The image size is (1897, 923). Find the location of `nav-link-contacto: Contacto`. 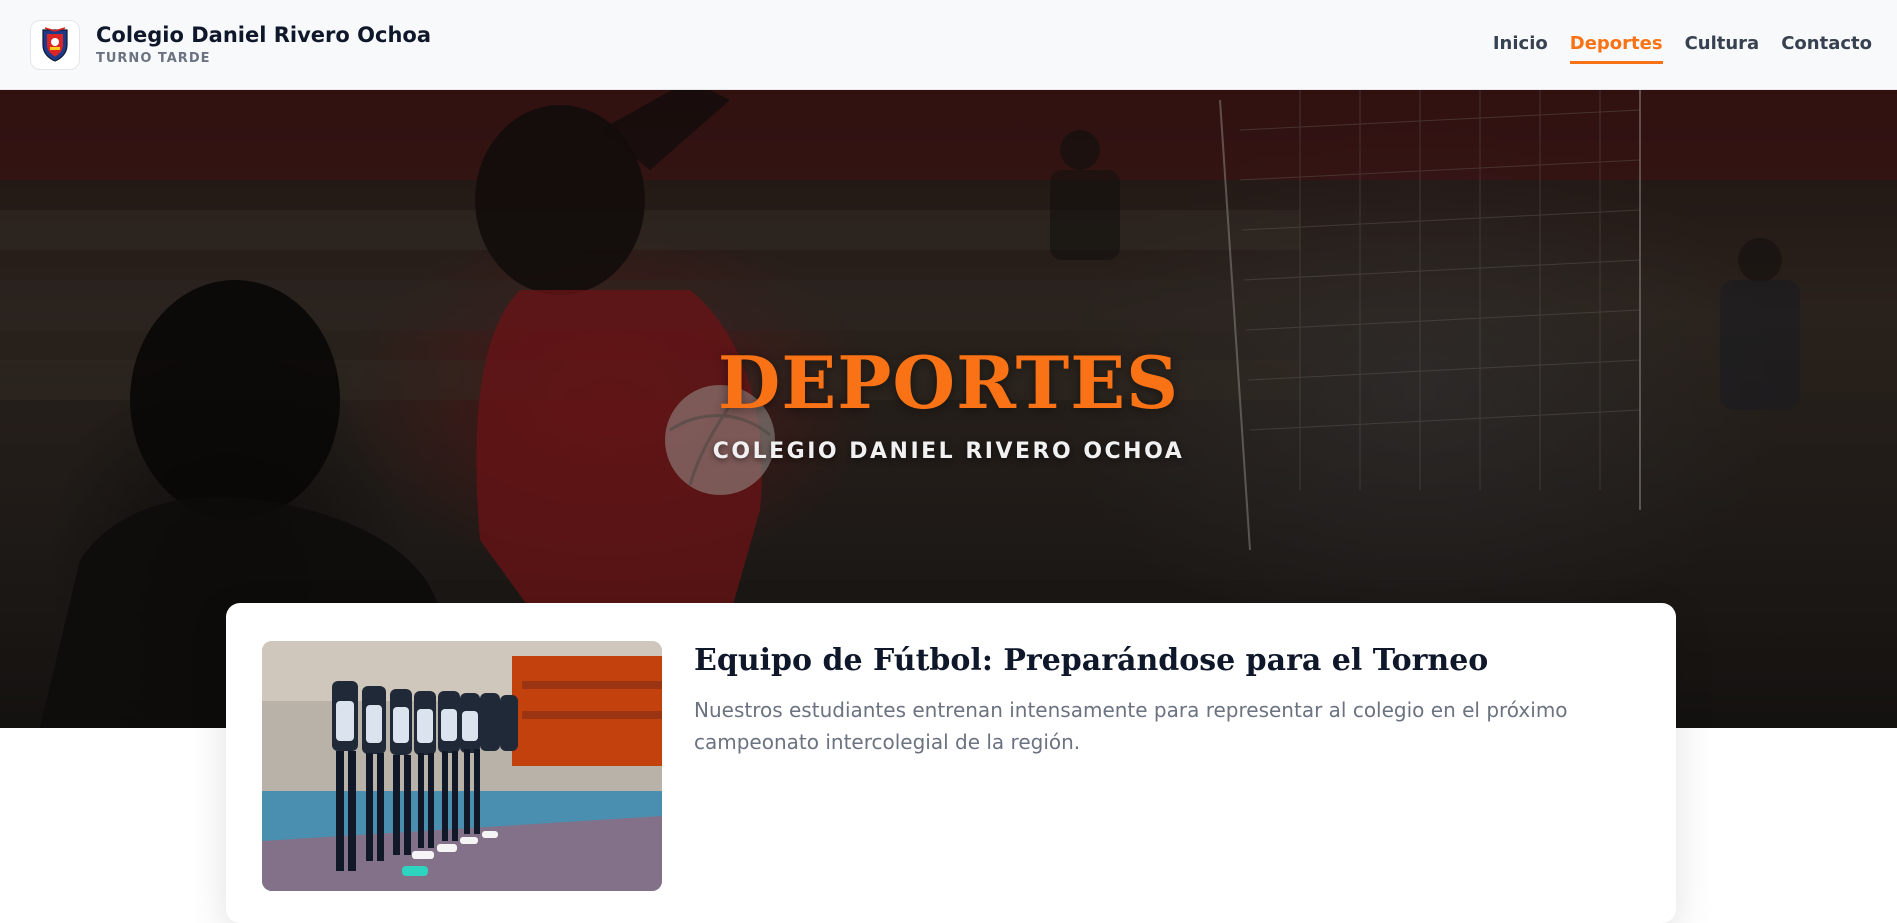

nav-link-contacto: Contacto is located at coordinates (1826, 44).